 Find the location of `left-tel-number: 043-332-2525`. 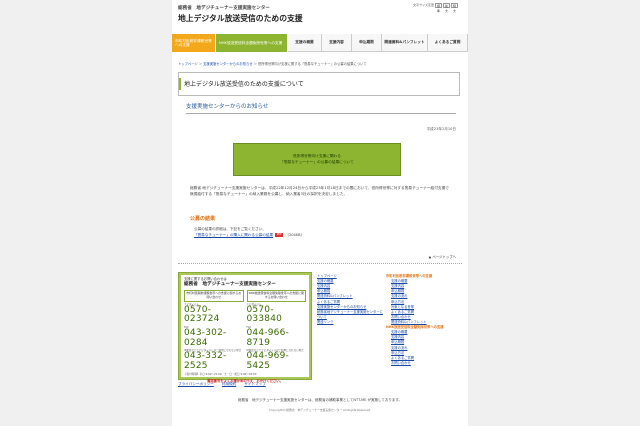

left-tel-number: 043-332-2525 is located at coordinates (205, 361).